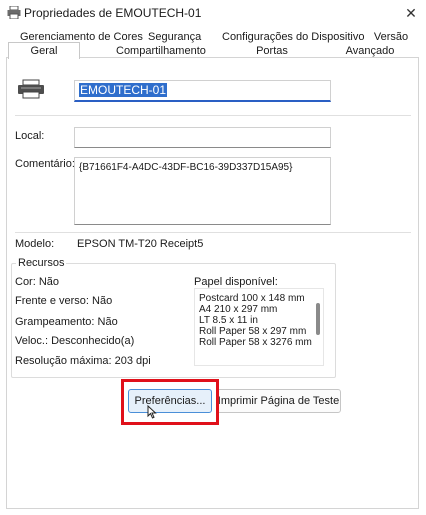 This screenshot has height=515, width=426. What do you see at coordinates (35, 244) in the screenshot?
I see `model-label: Modelo:` at bounding box center [35, 244].